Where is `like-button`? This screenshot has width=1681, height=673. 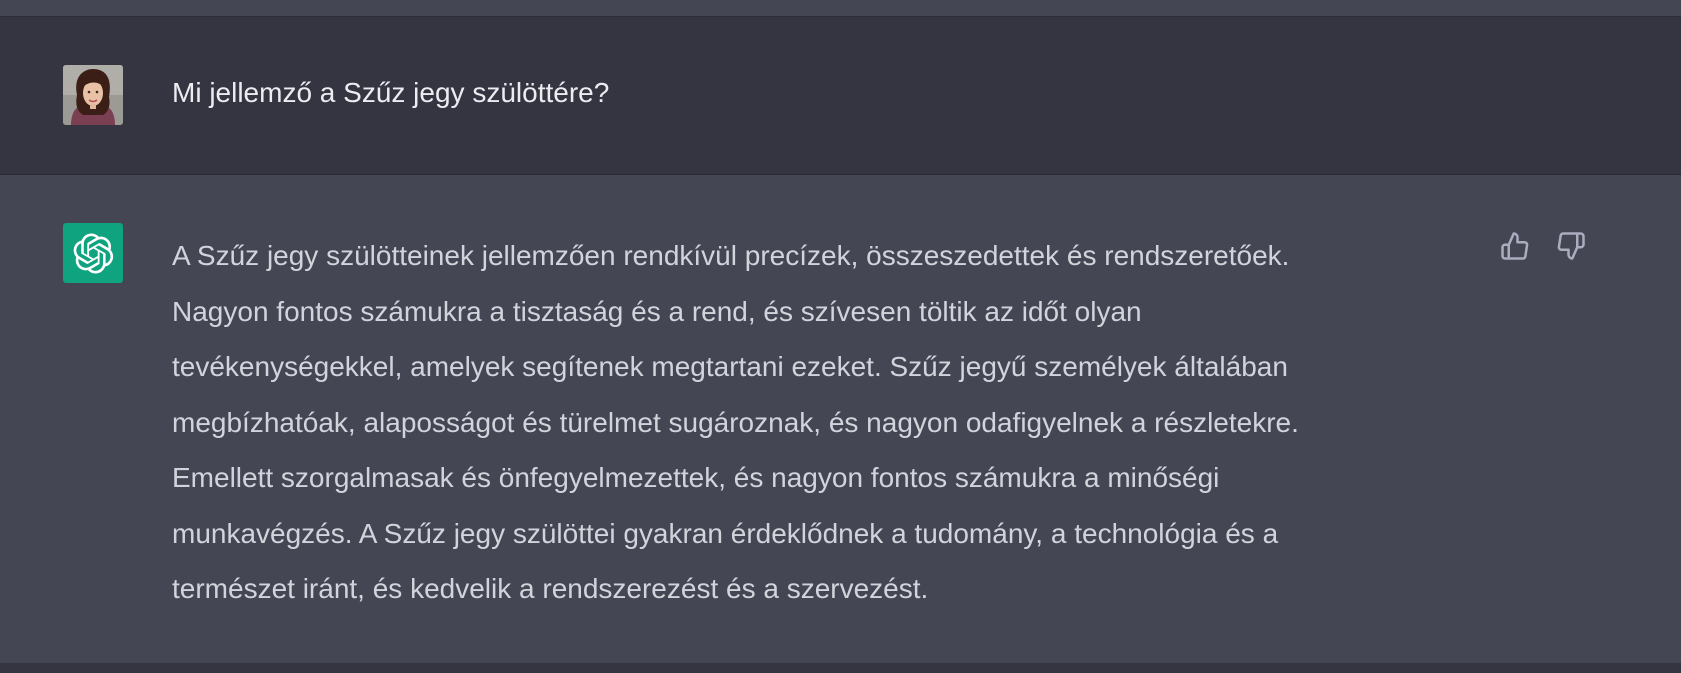
like-button is located at coordinates (1515, 246).